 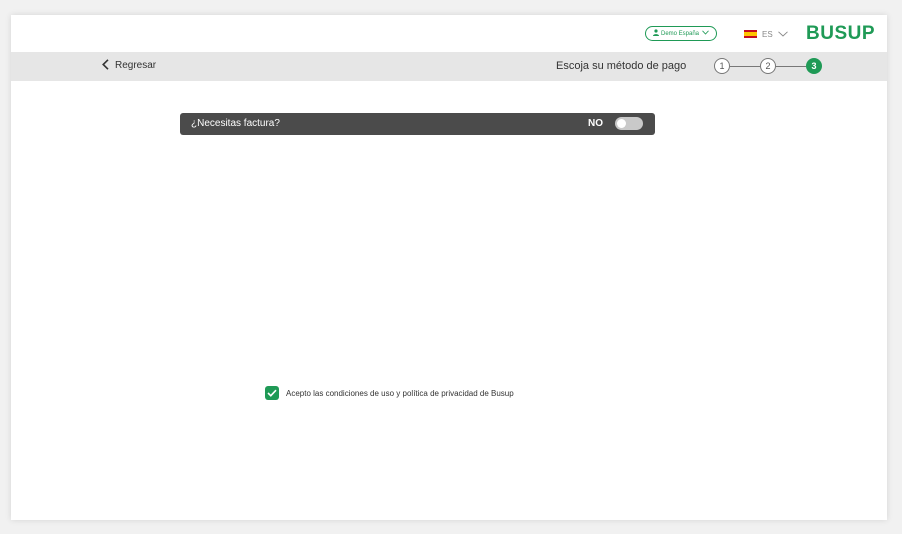 What do you see at coordinates (621, 123) in the screenshot?
I see `toggle-knob` at bounding box center [621, 123].